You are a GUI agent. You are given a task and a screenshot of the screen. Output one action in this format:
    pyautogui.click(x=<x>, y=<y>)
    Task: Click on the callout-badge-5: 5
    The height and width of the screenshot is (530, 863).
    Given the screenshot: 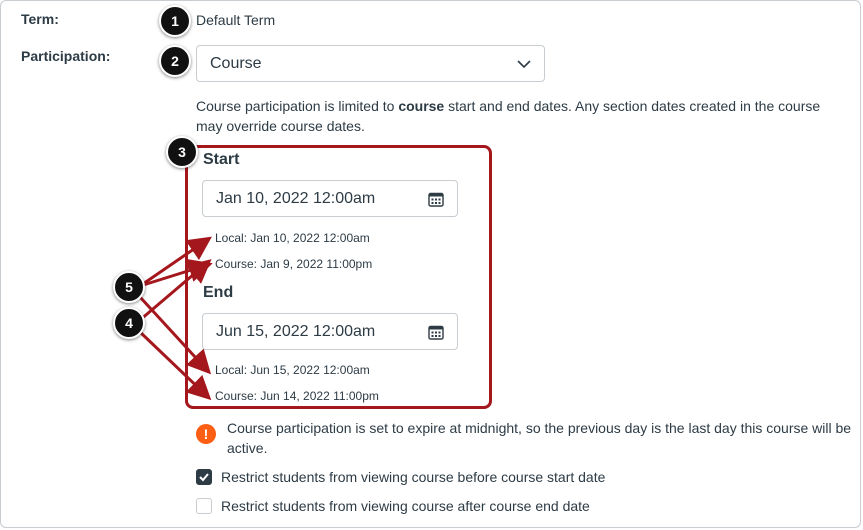 What is the action you would take?
    pyautogui.click(x=129, y=287)
    